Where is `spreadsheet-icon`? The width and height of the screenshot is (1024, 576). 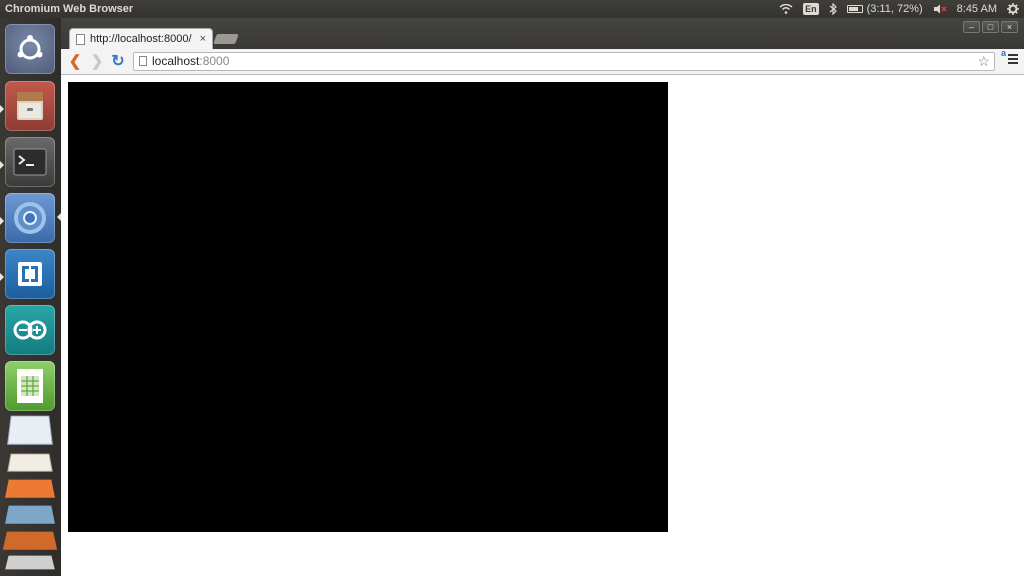
spreadsheet-icon is located at coordinates (30, 386).